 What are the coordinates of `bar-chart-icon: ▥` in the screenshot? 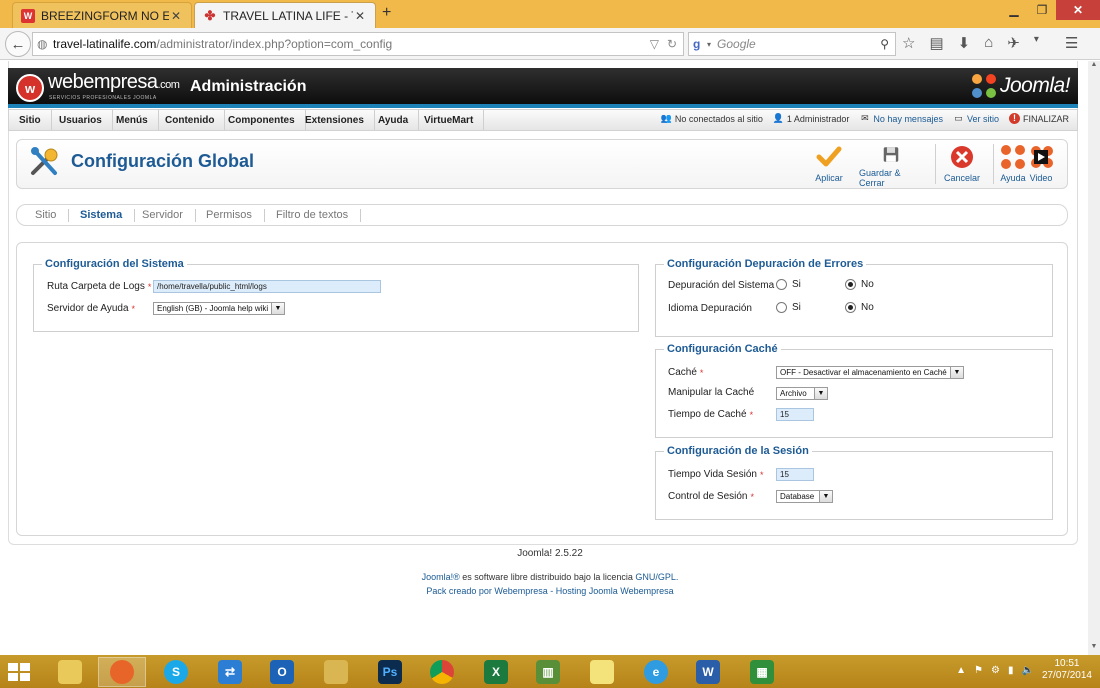 It's located at (548, 672).